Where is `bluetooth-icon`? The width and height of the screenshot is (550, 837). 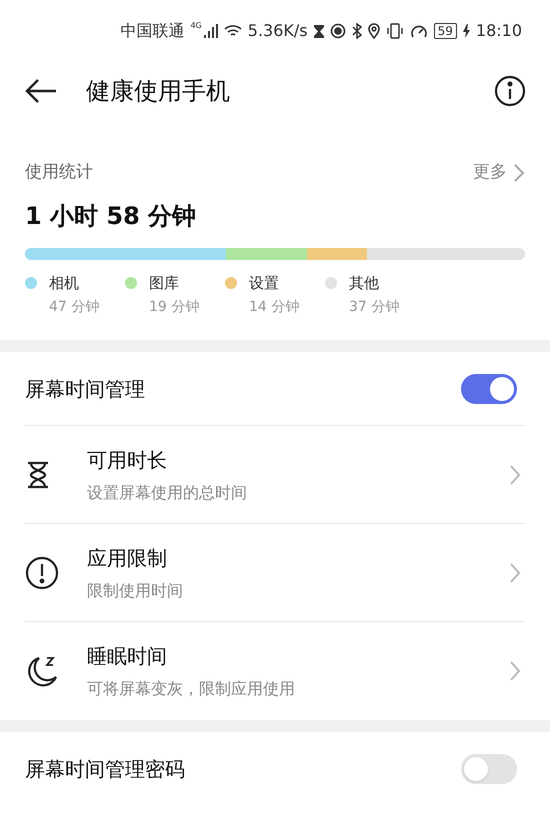 bluetooth-icon is located at coordinates (357, 31).